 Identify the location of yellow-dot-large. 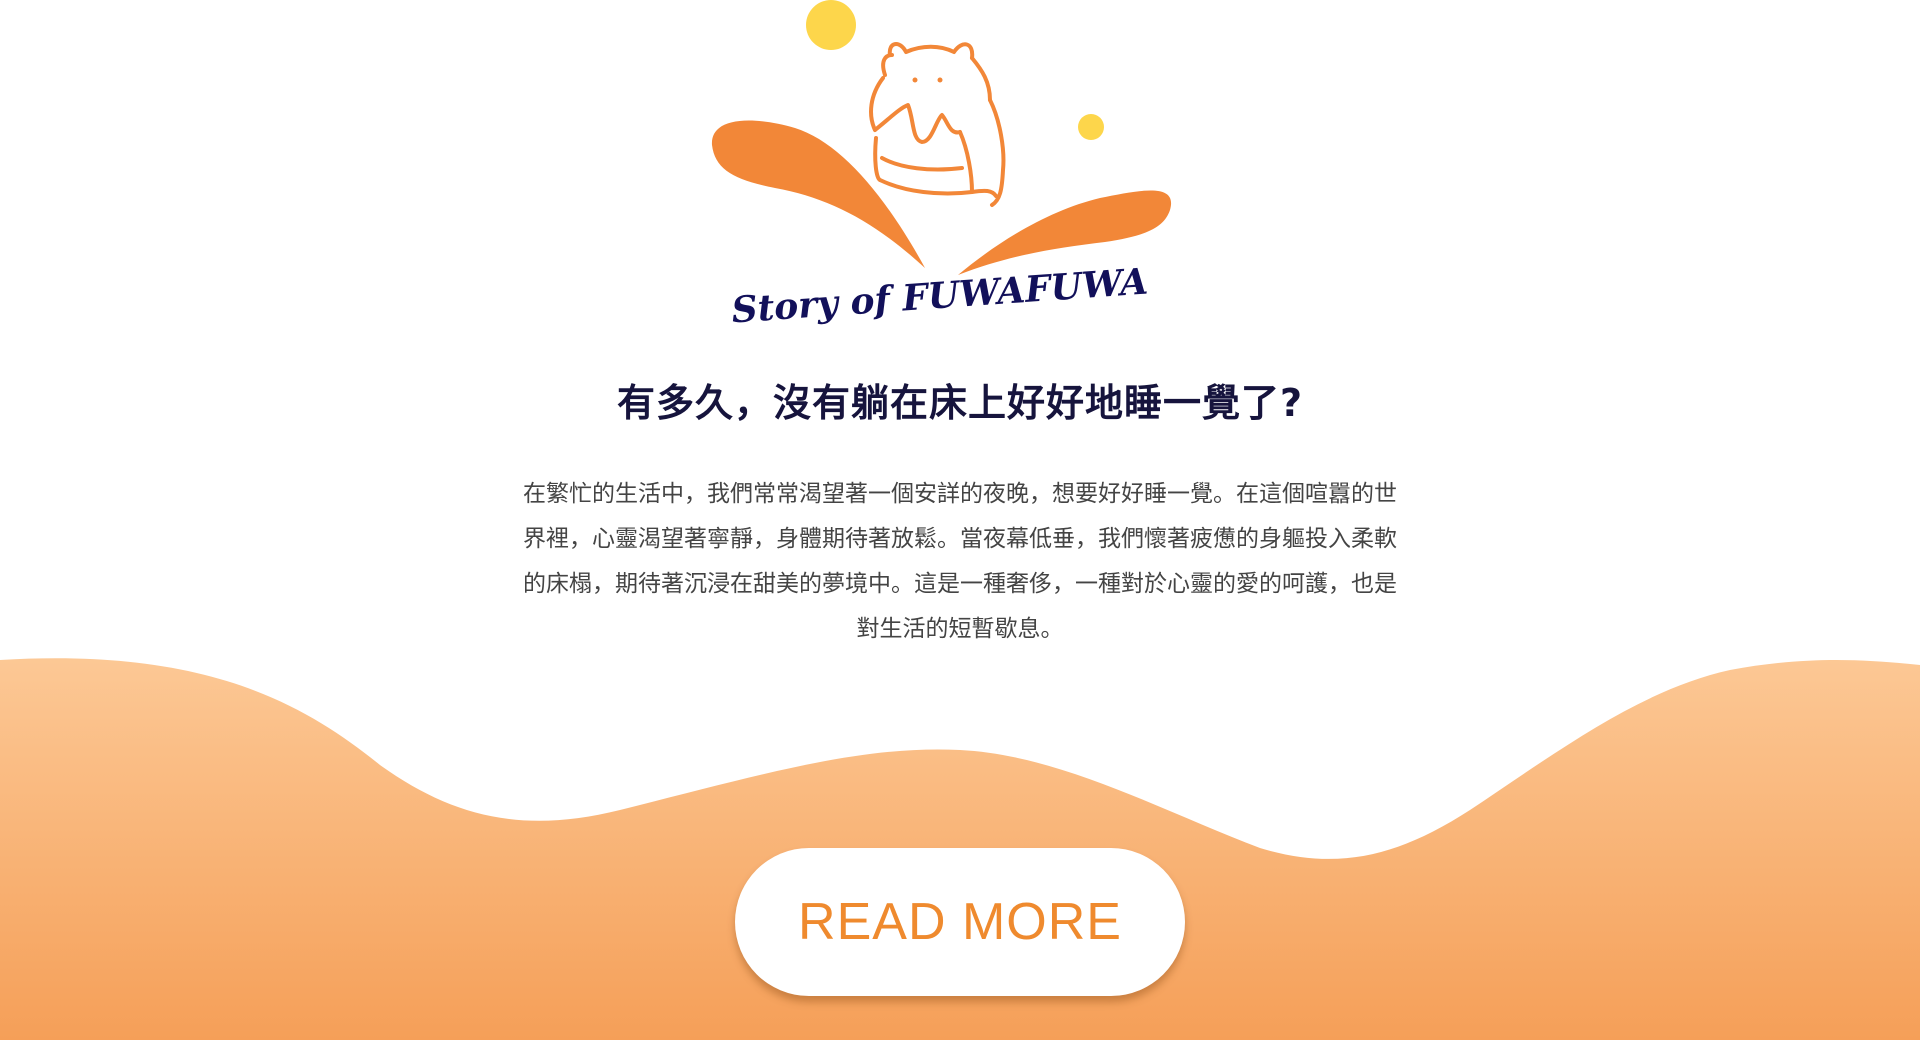
(831, 25).